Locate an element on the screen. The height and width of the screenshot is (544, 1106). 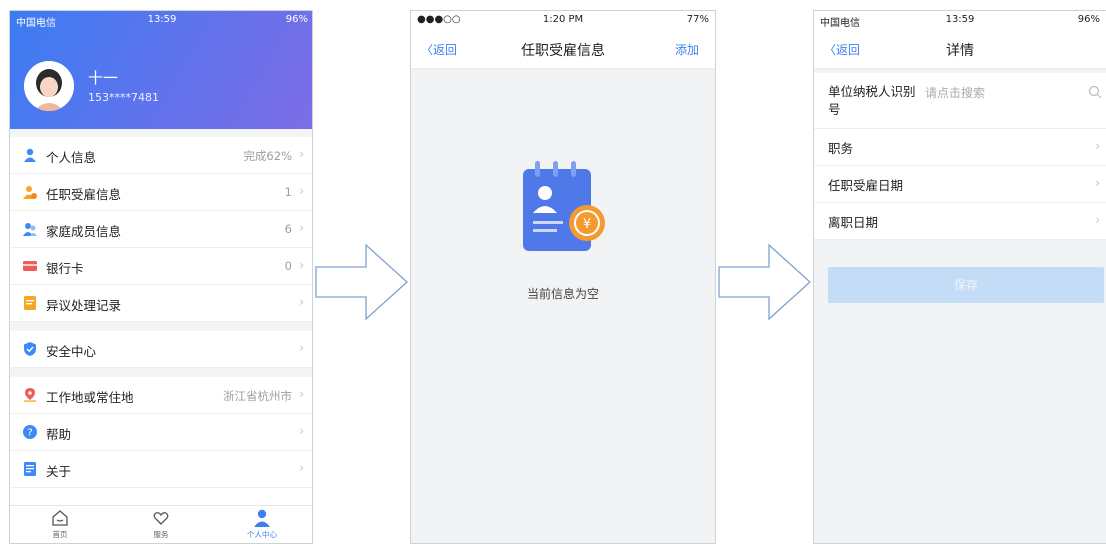
menu-value: 1 is located at coordinates (288, 192).